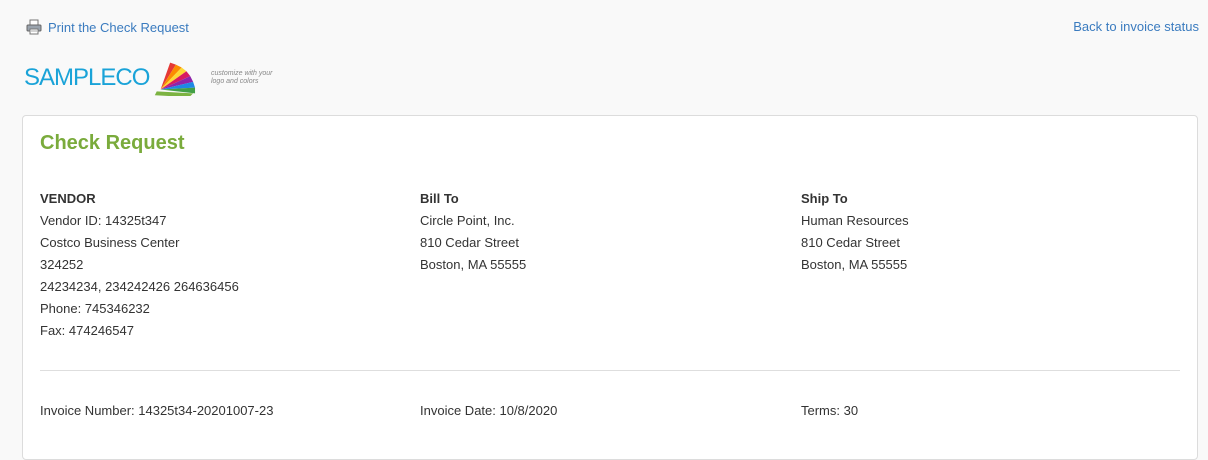 The image size is (1208, 460). Describe the element at coordinates (824, 198) in the screenshot. I see `ship-to-heading: Ship To` at that location.